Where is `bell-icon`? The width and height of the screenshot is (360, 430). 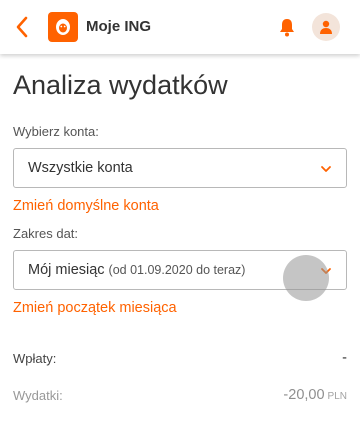
bell-icon is located at coordinates (287, 28).